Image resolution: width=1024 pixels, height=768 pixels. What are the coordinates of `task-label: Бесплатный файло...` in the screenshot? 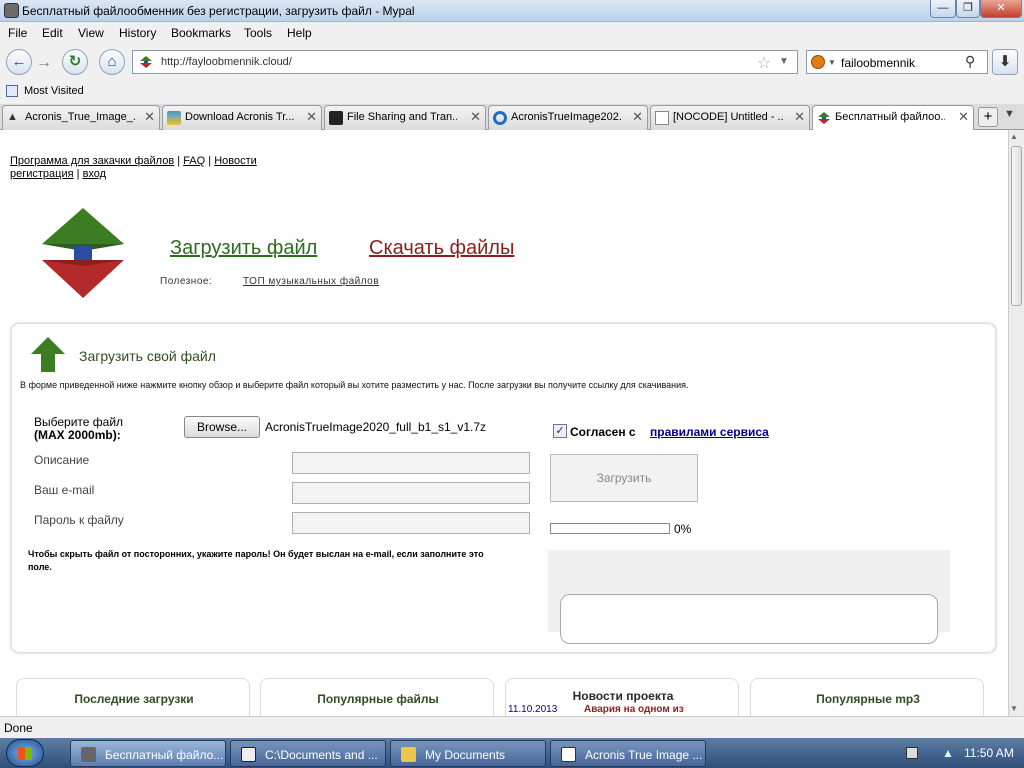 It's located at (164, 755).